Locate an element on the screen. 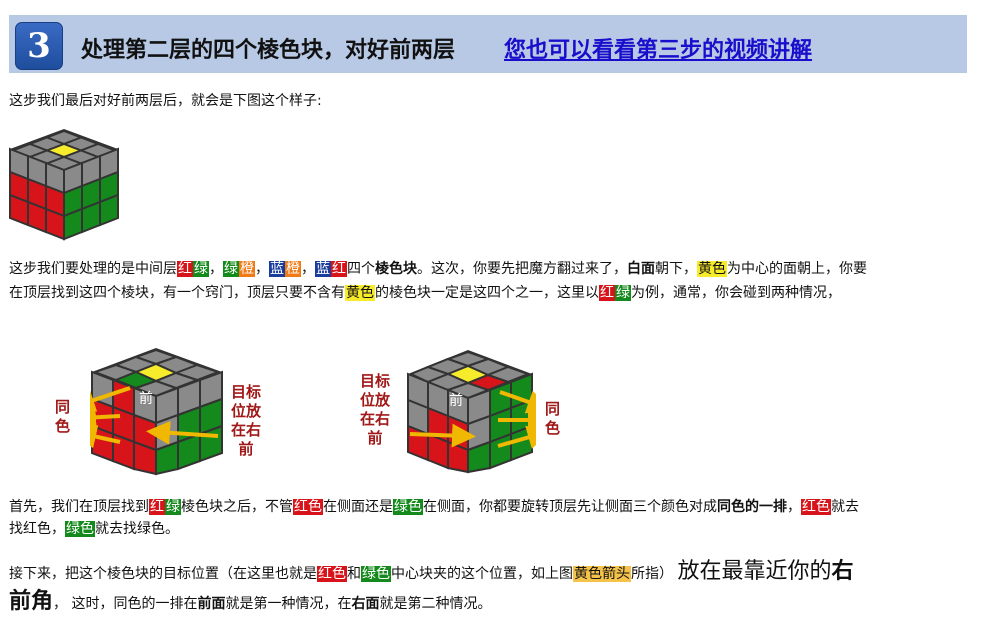 The height and width of the screenshot is (631, 985). step-header: 3 处理第二层的四个棱色块，对好前两层 您也可以看看第三步的视频讲解 is located at coordinates (488, 44).